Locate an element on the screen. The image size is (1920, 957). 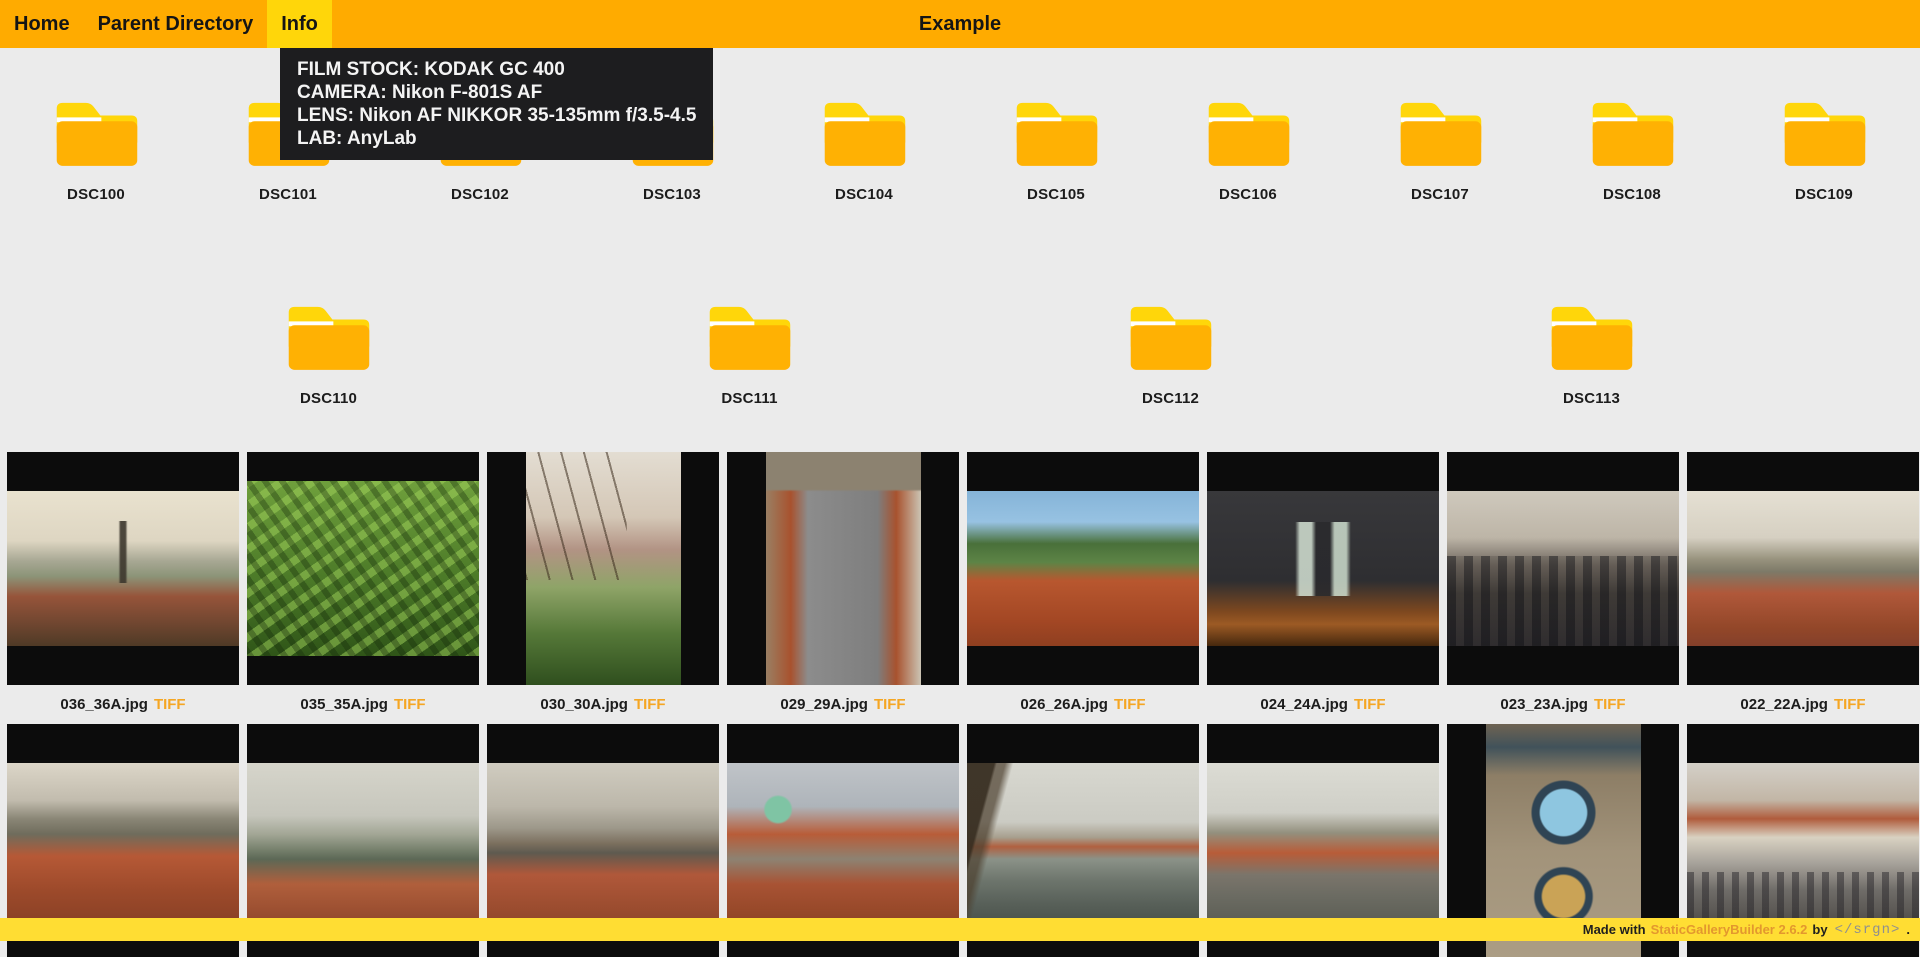
thumbnail: 030_30A.jpg TIFF is located at coordinates (603, 588).